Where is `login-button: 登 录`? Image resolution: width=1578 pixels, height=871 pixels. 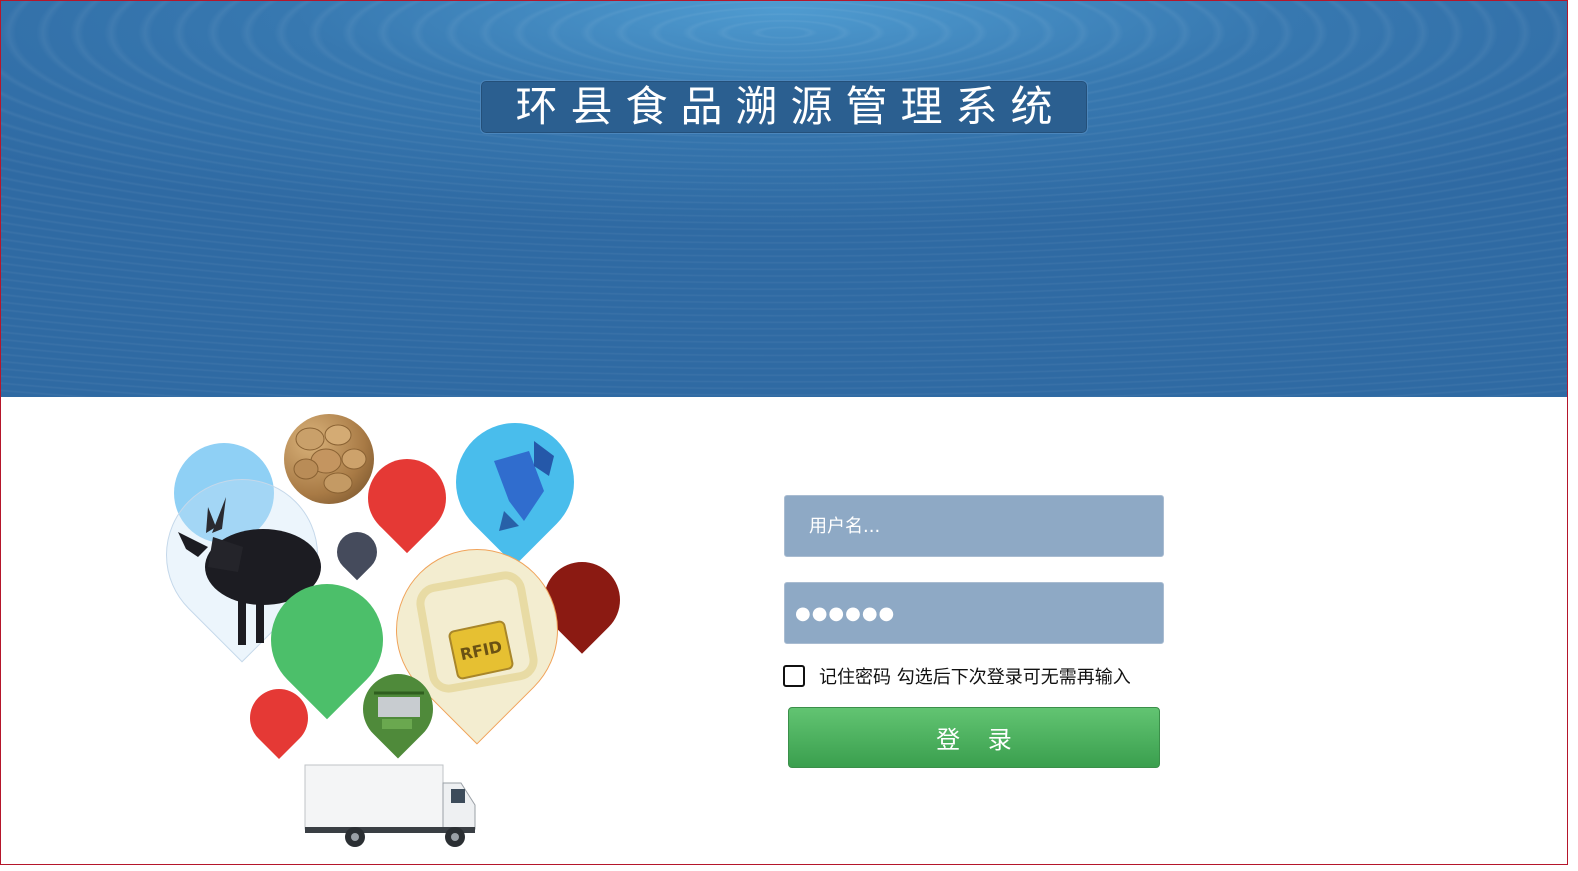 login-button: 登 录 is located at coordinates (974, 737).